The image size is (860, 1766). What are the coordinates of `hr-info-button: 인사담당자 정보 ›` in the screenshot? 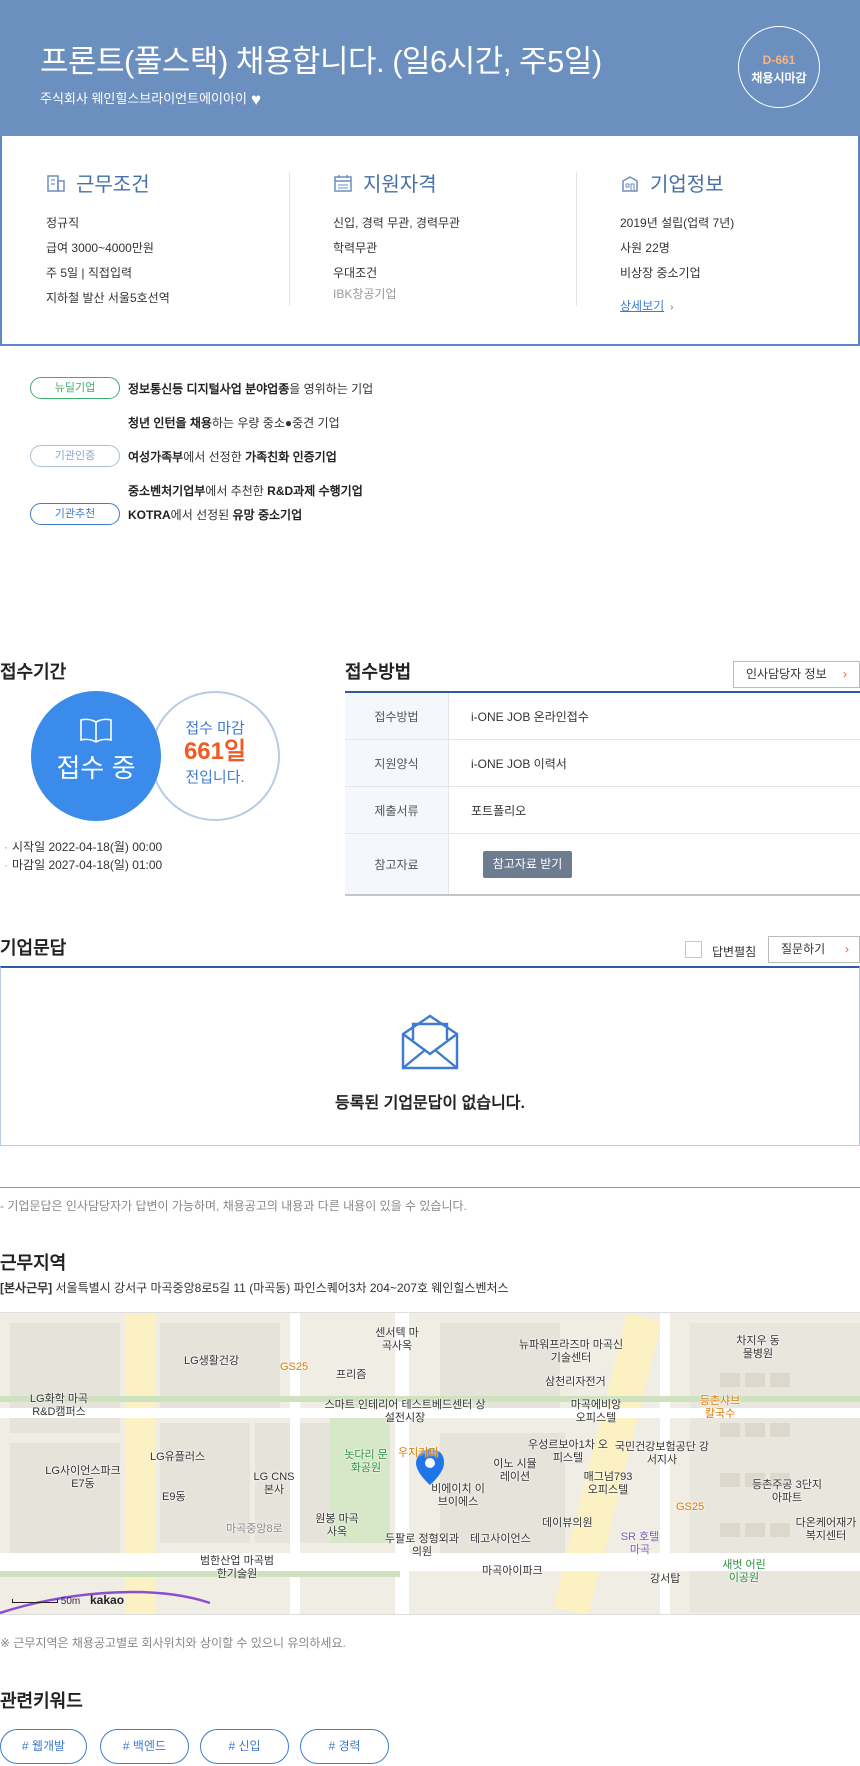 It's located at (796, 674).